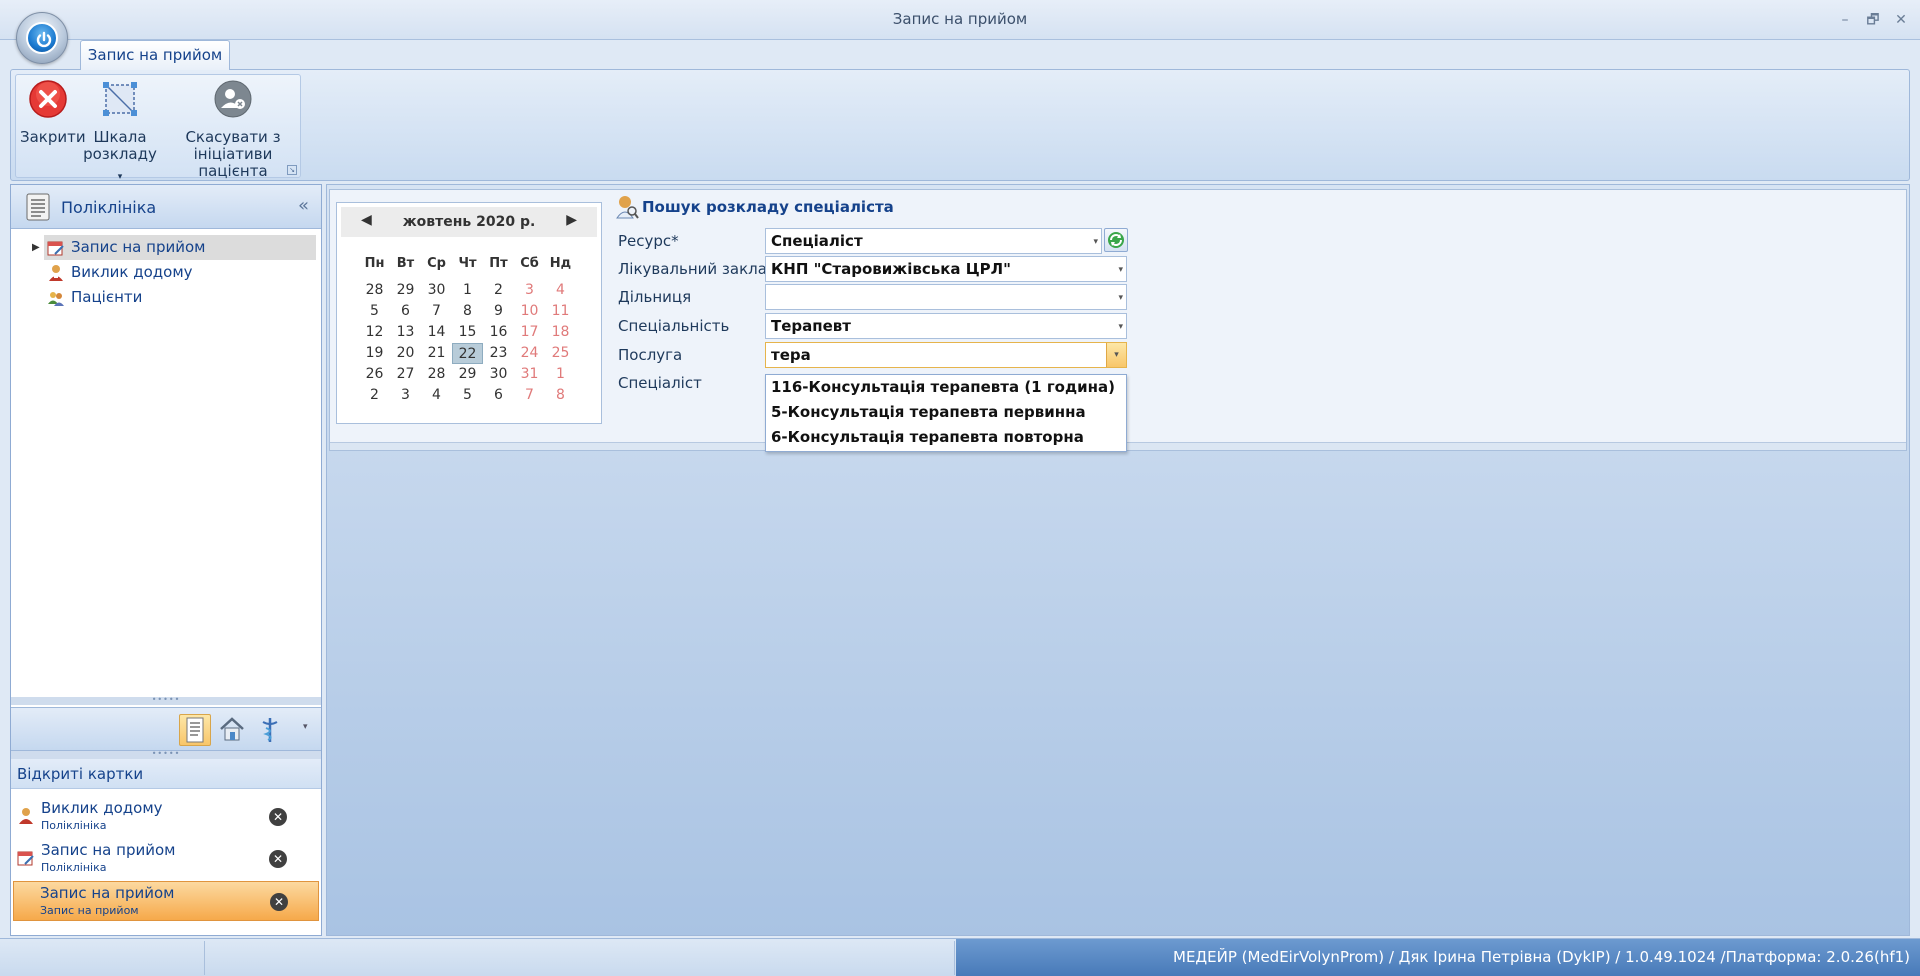  Describe the element at coordinates (467, 332) in the screenshot. I see `calendar-day: 15` at that location.